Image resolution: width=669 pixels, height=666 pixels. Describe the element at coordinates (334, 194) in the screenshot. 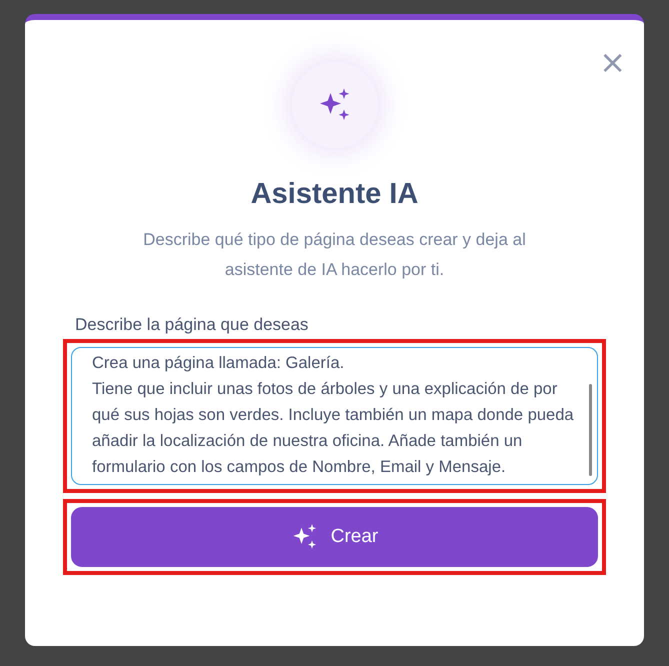

I see `dialog-title: Asistente IA` at that location.